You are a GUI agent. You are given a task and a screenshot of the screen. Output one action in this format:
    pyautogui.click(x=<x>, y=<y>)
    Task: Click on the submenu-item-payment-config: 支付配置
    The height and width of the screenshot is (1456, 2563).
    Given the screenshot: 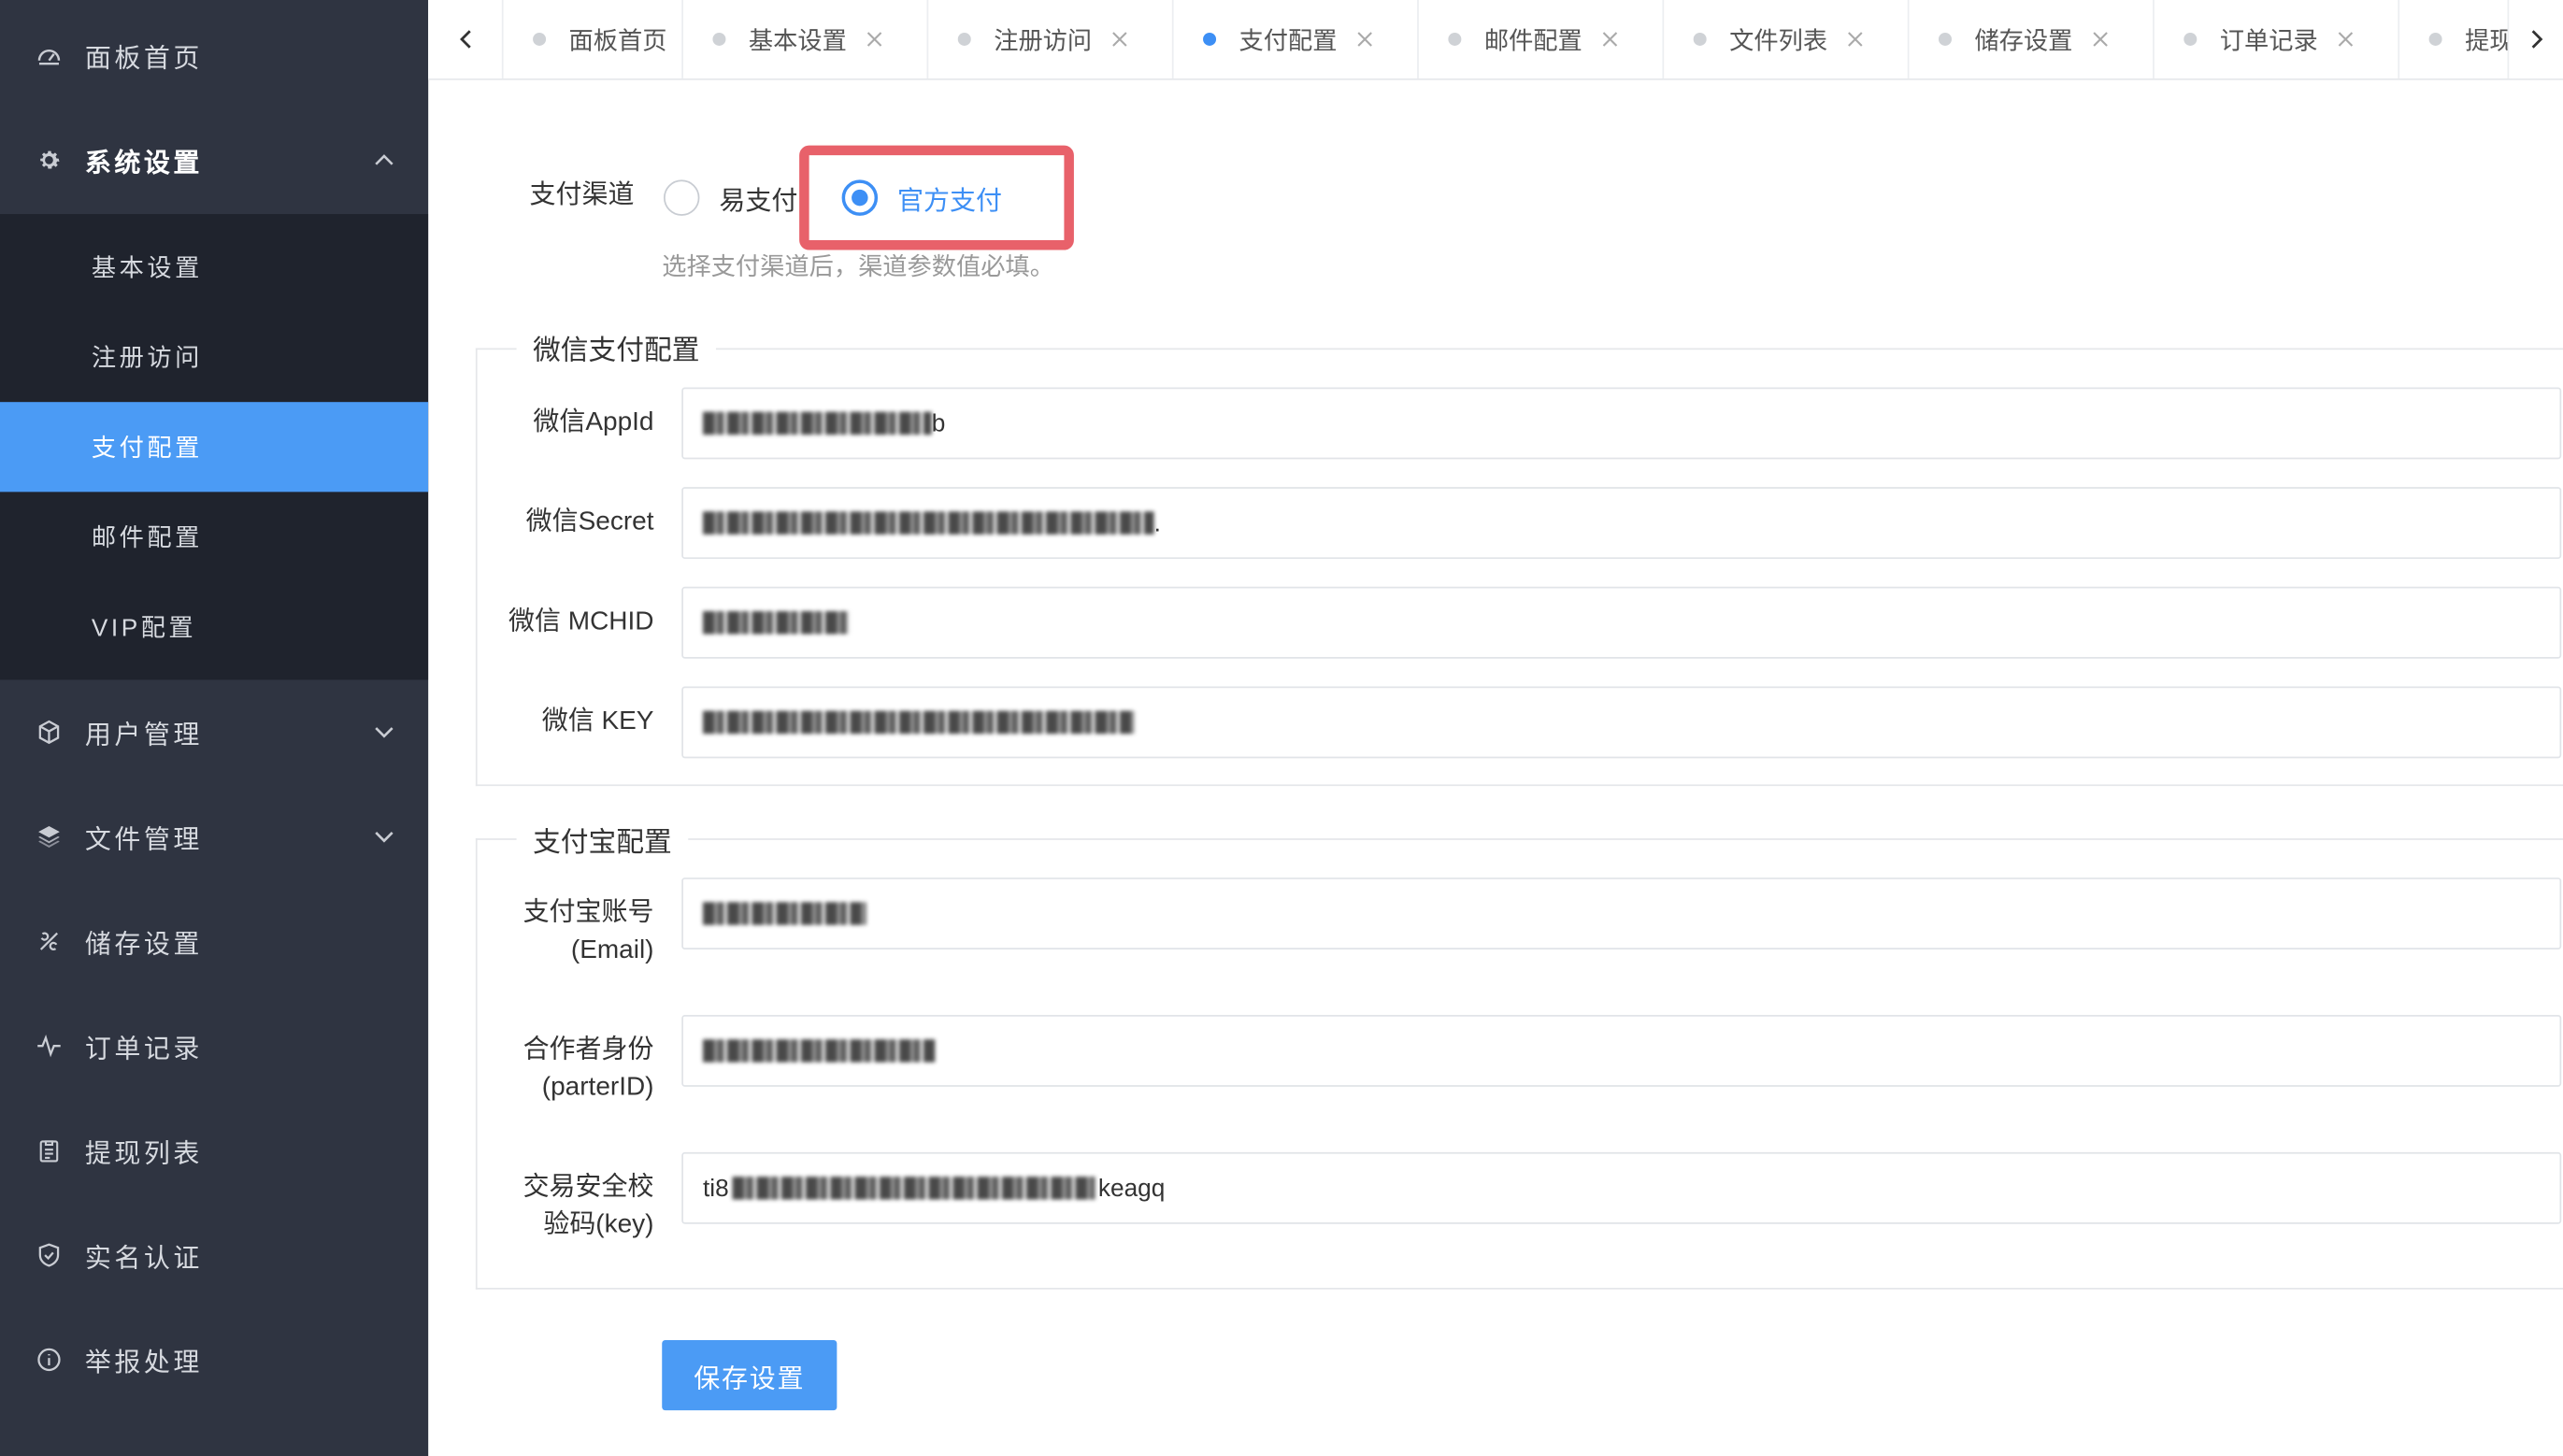 What is the action you would take?
    pyautogui.click(x=214, y=447)
    